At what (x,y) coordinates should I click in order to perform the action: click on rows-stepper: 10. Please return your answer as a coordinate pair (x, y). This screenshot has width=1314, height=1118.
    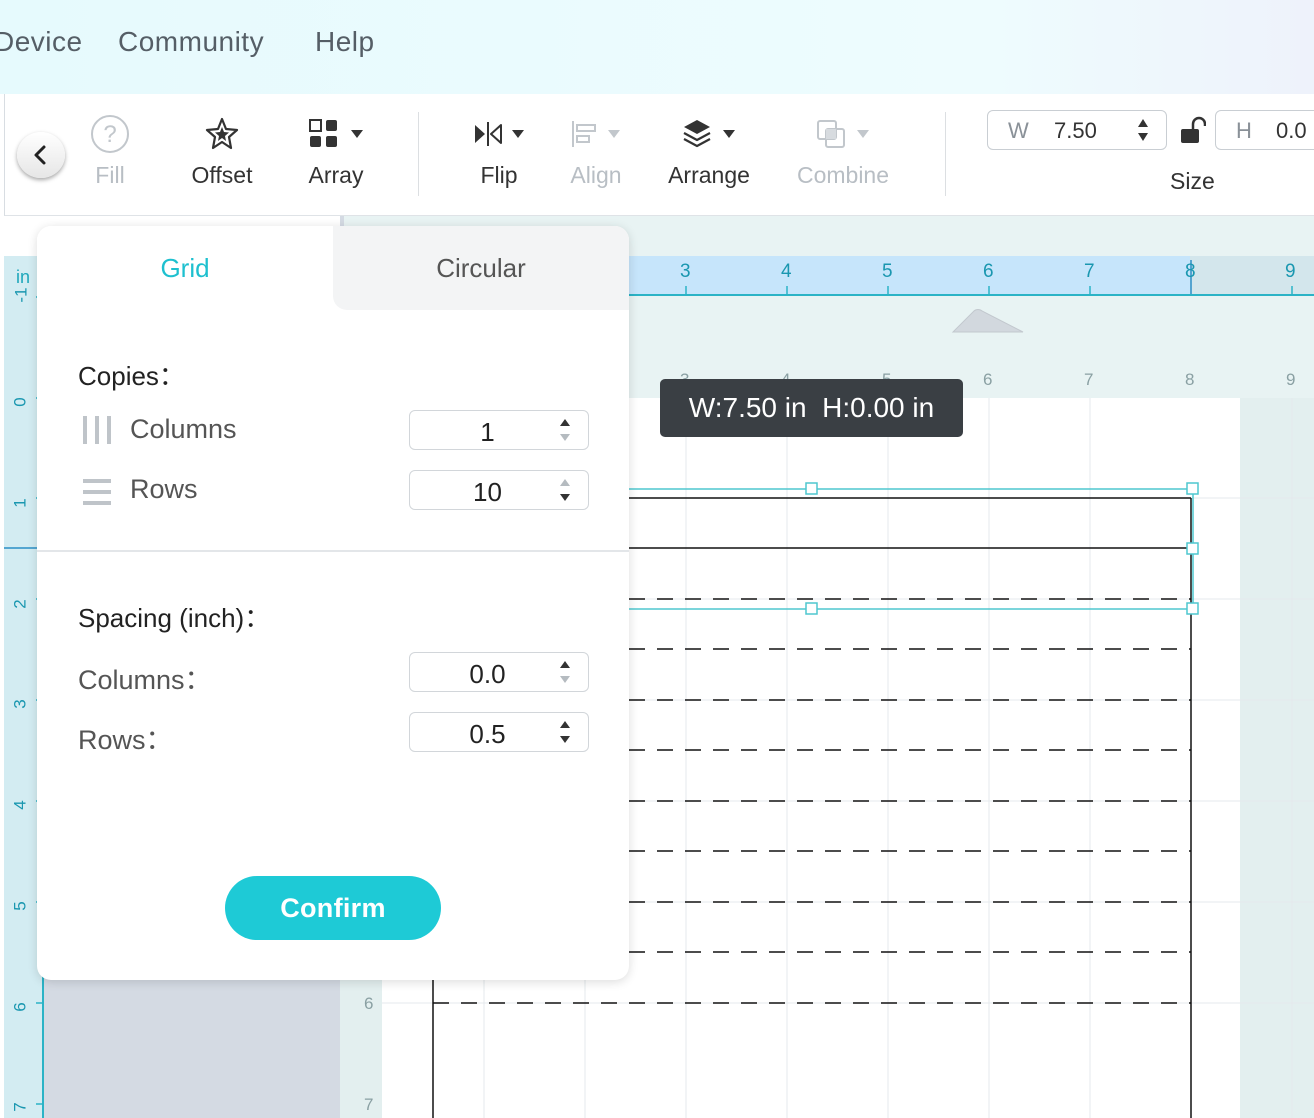
    Looking at the image, I should click on (499, 490).